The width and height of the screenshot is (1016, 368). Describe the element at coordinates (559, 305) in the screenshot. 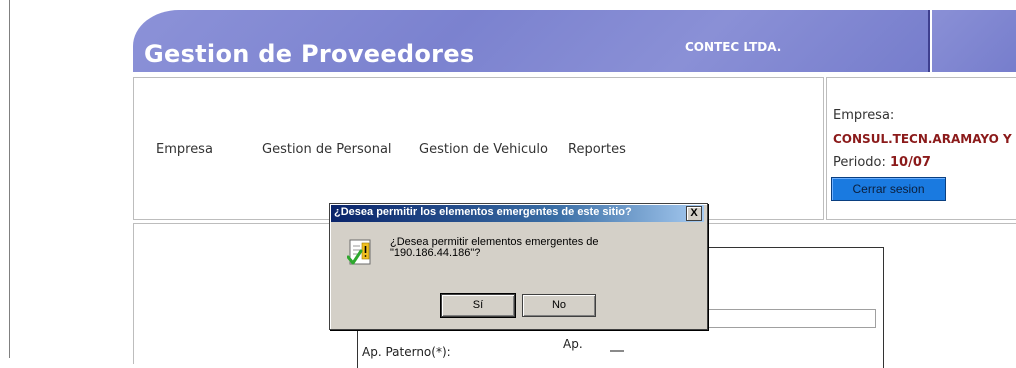

I see `dialog-no-button: No` at that location.